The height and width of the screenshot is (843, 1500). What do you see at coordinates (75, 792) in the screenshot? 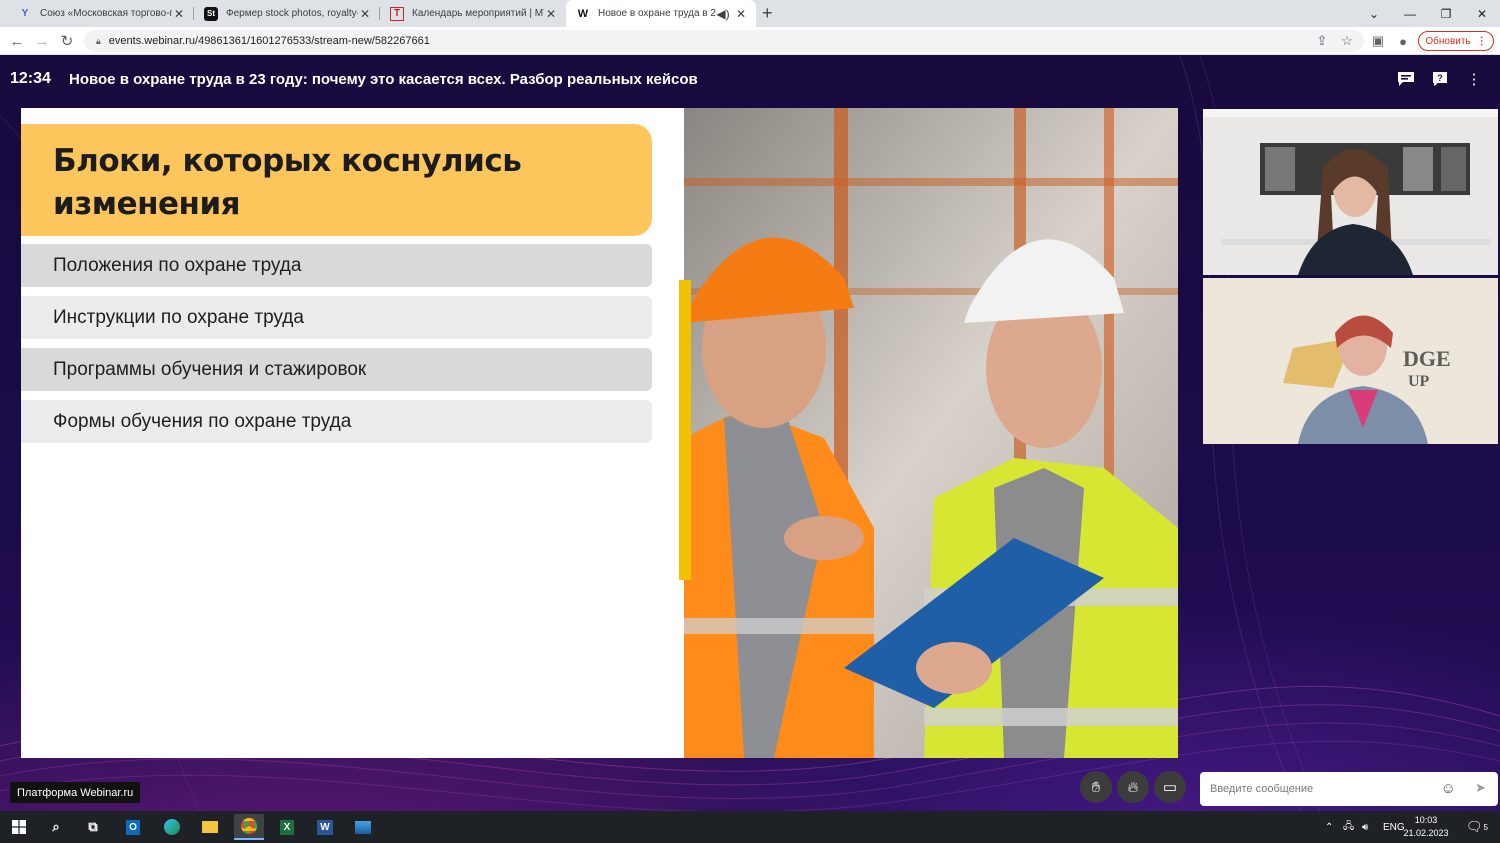
I see `platform-badge: Платформа Webinar.ru` at bounding box center [75, 792].